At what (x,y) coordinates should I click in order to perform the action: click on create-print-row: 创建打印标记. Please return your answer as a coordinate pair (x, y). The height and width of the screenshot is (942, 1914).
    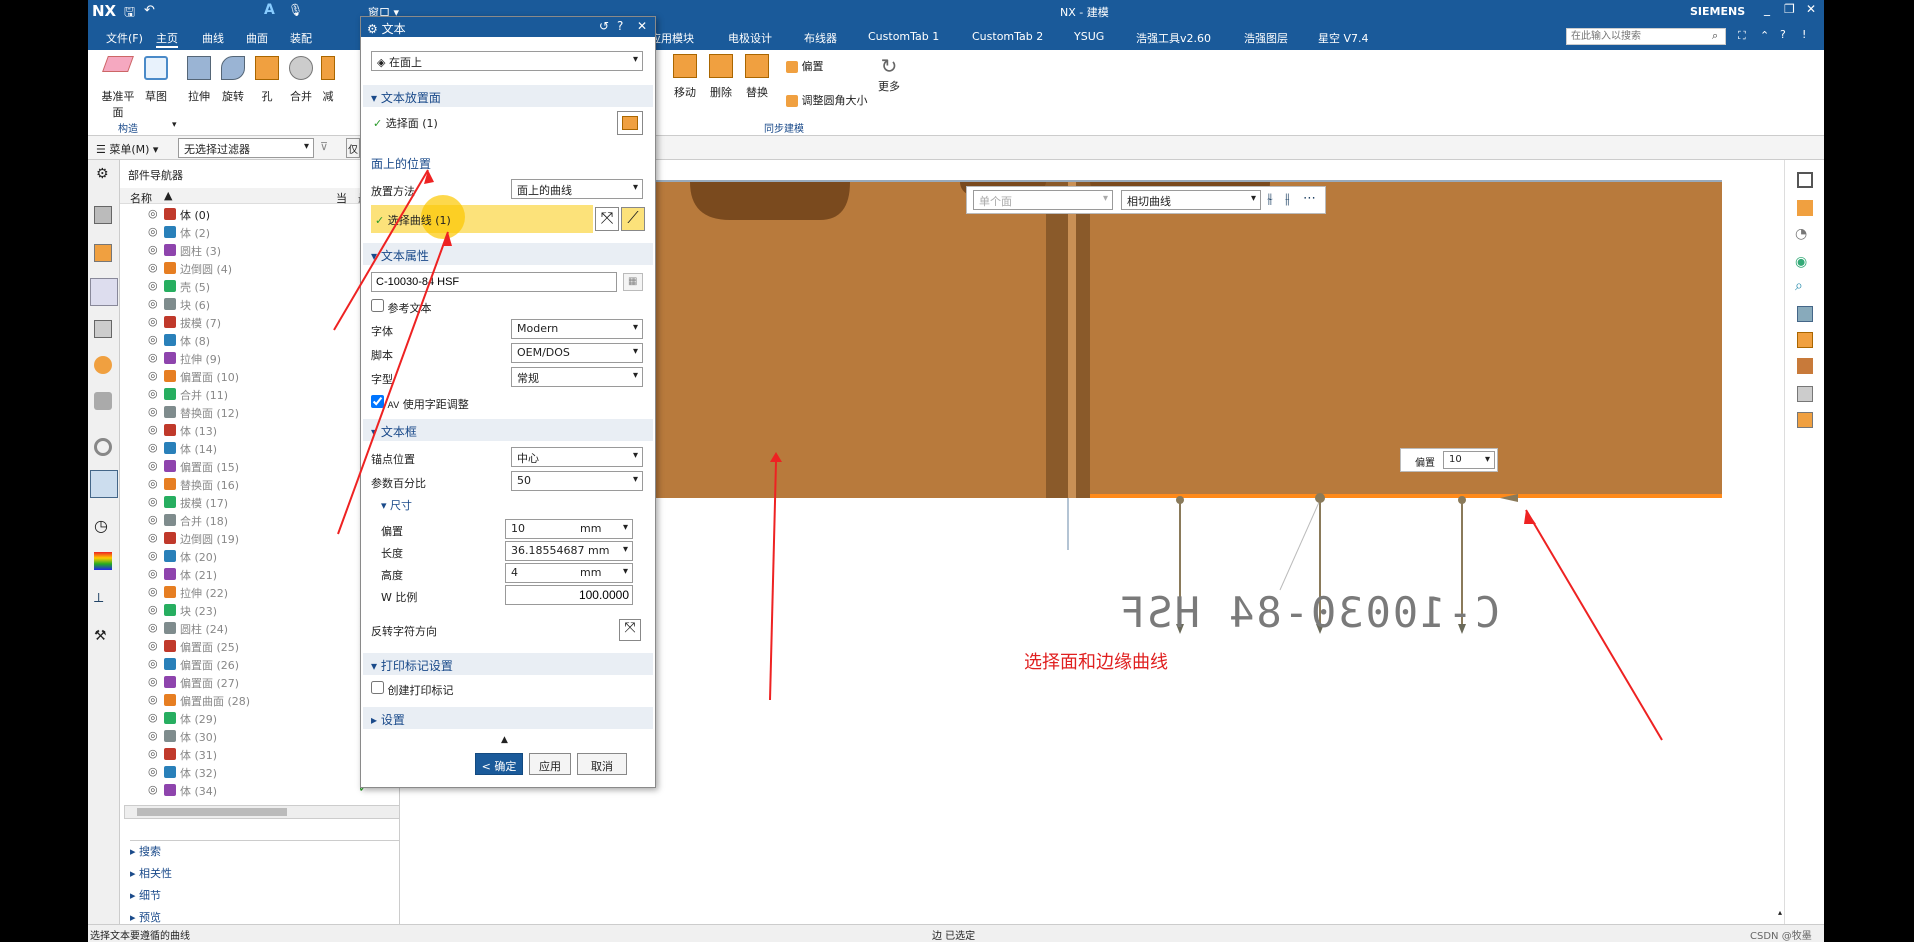
    Looking at the image, I should click on (412, 689).